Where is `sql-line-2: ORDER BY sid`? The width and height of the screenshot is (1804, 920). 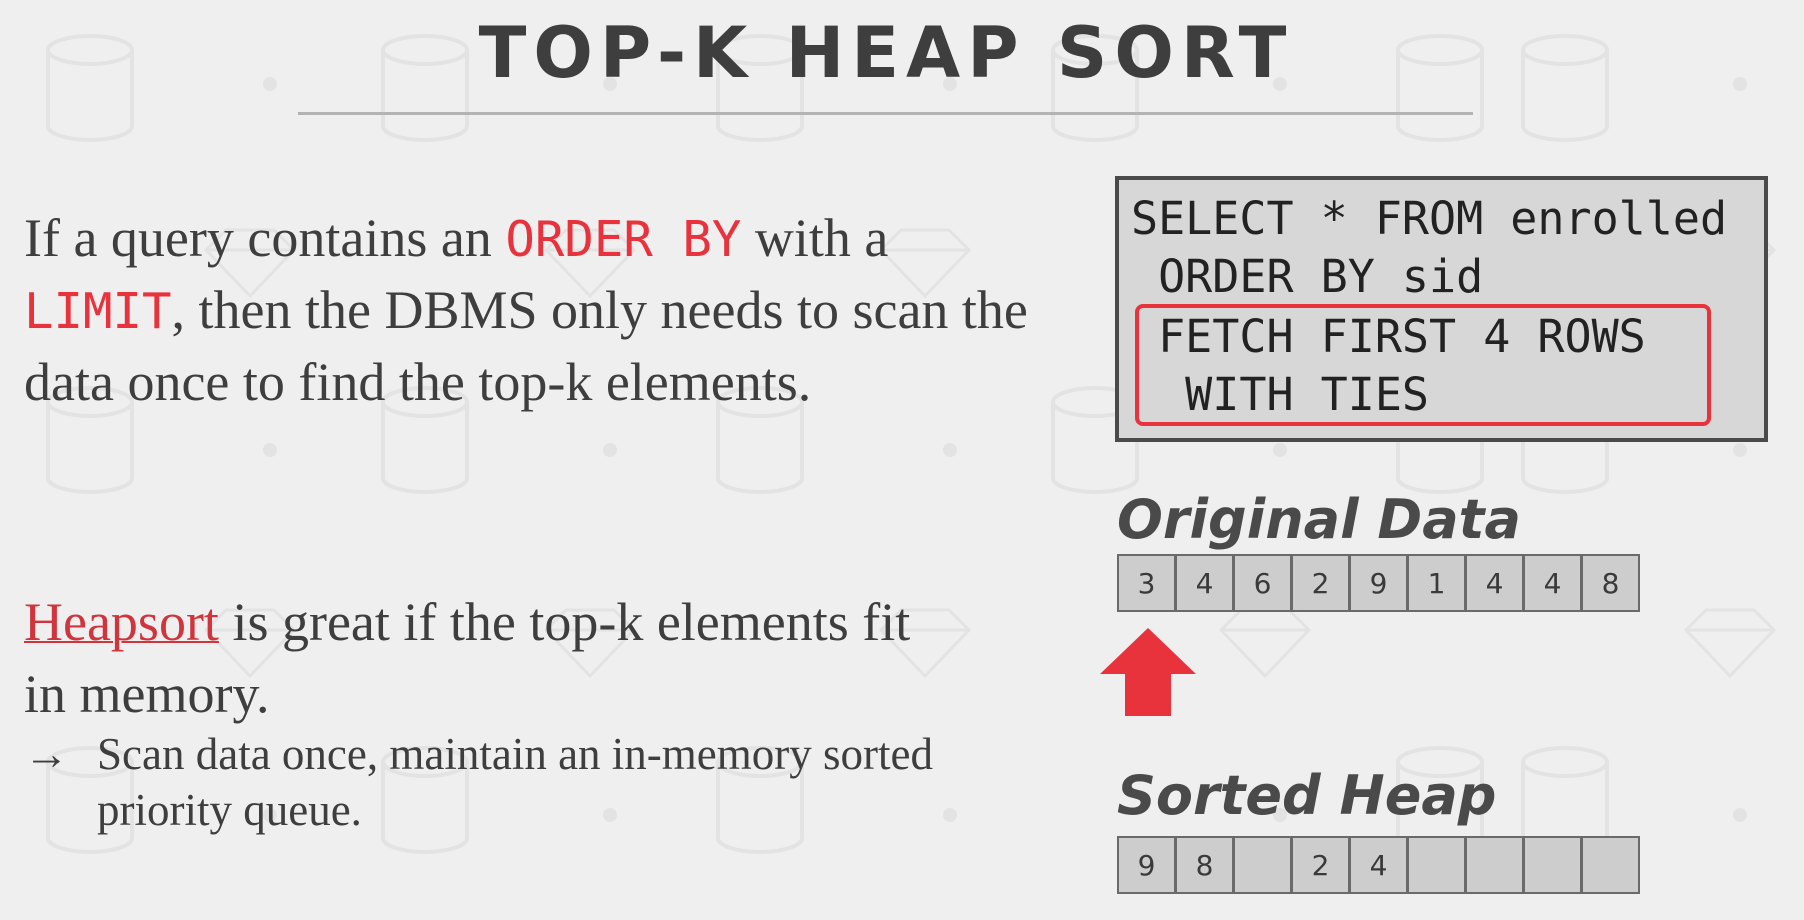
sql-line-2: ORDER BY sid is located at coordinates (1307, 276).